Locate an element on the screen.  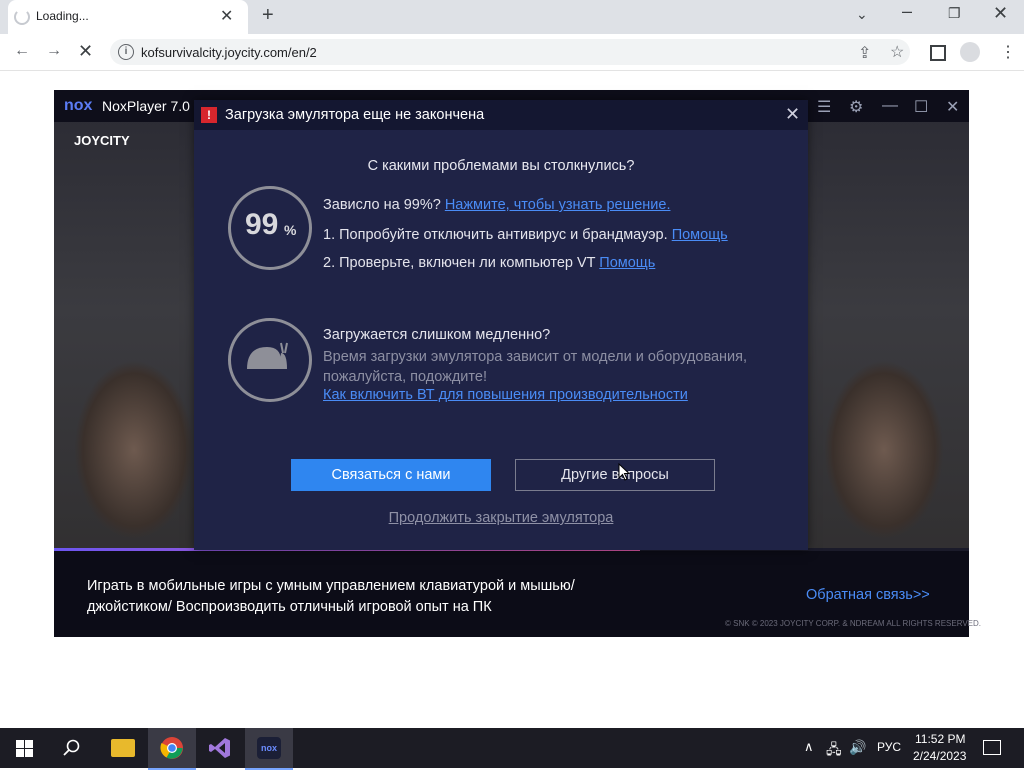
slow-desc-2: пожалуйста, подождите! is located at coordinates (405, 377).